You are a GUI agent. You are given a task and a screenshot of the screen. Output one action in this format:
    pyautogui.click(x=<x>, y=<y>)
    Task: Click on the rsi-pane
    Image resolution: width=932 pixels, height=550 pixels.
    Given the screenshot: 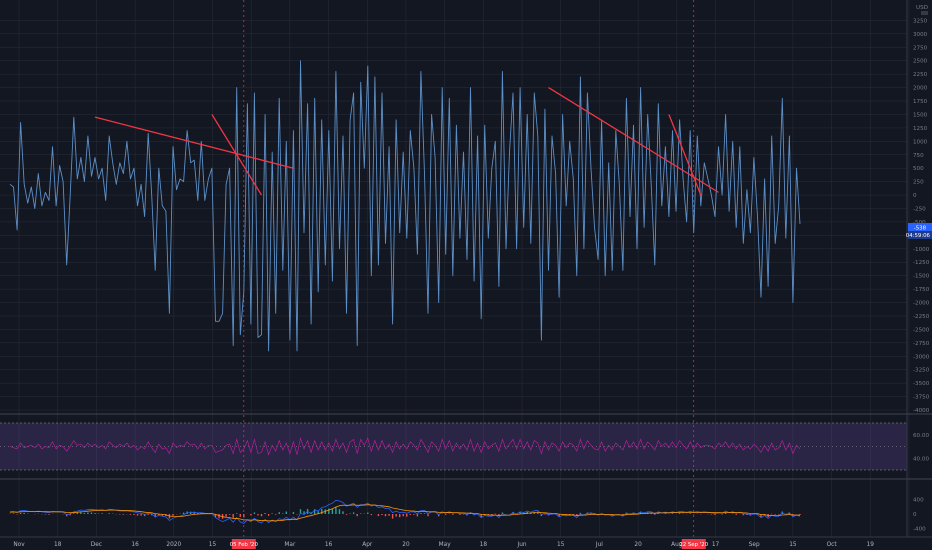 What is the action you would take?
    pyautogui.click(x=453, y=446)
    